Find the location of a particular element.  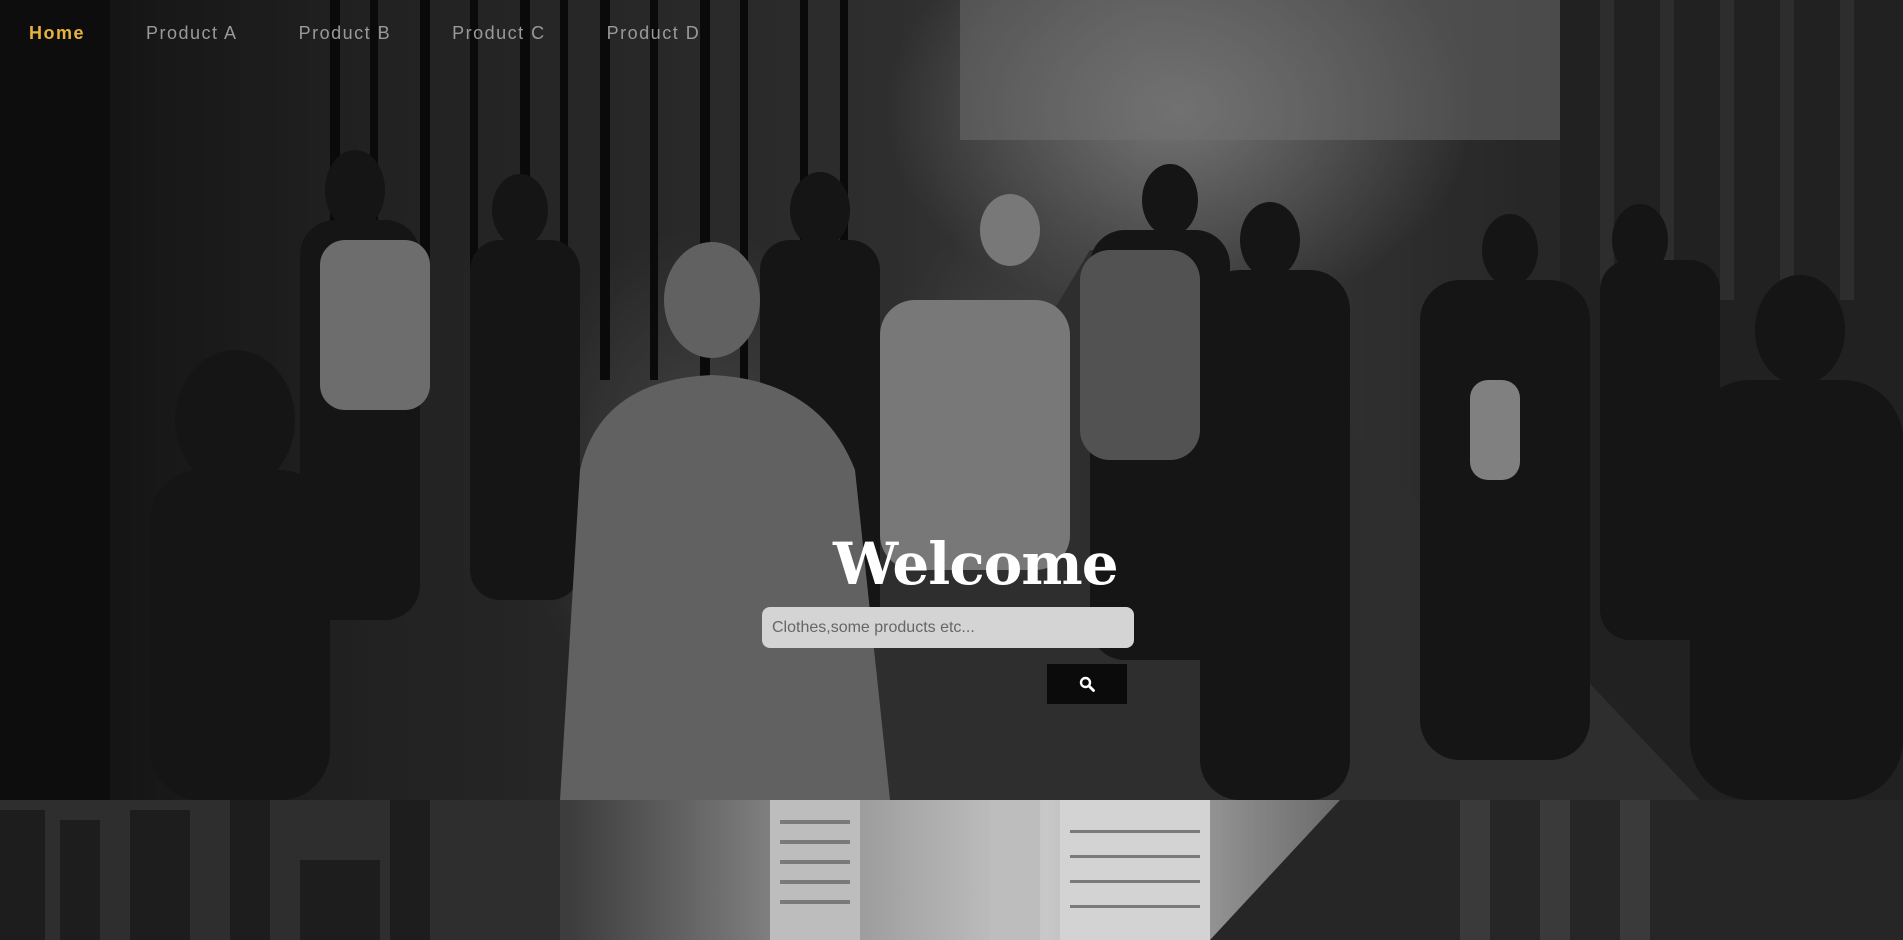

nav-item-product-a: Product A is located at coordinates (192, 33).